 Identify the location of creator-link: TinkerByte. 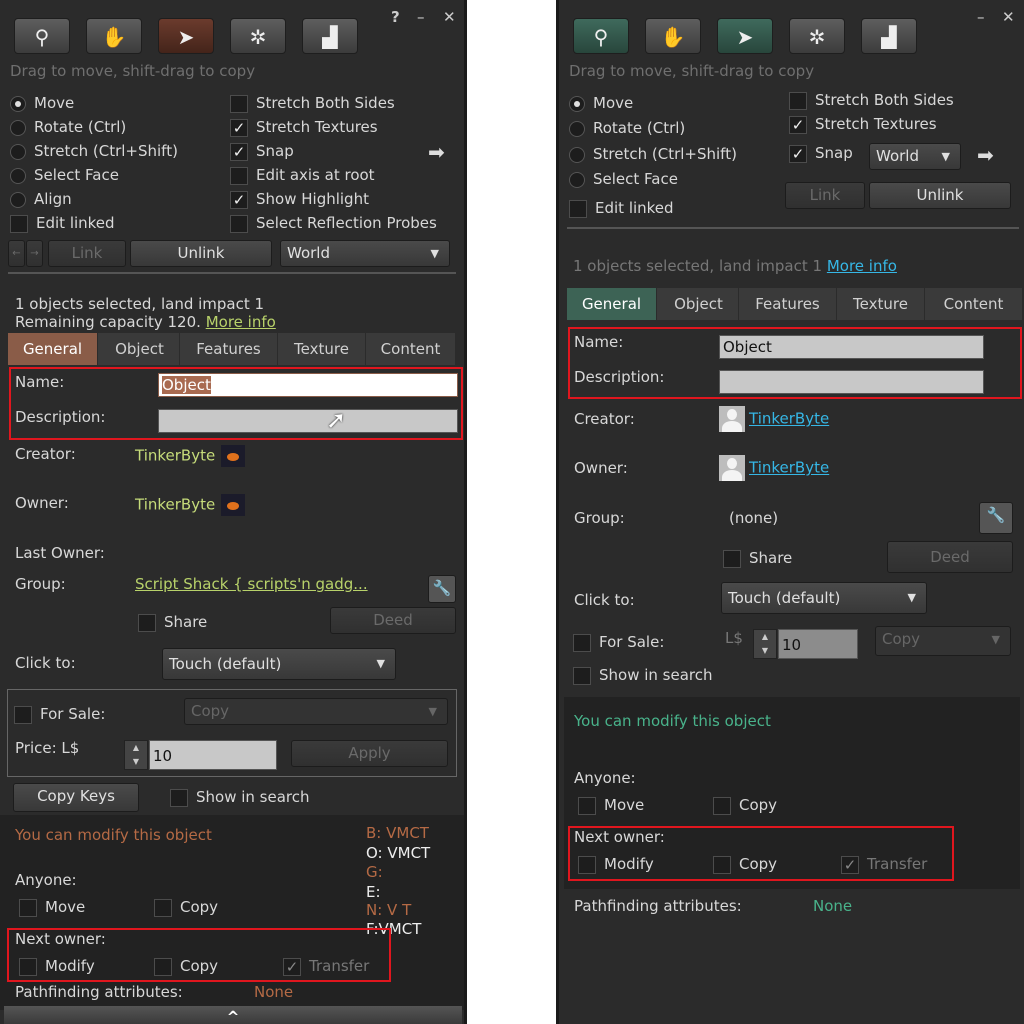
(789, 419).